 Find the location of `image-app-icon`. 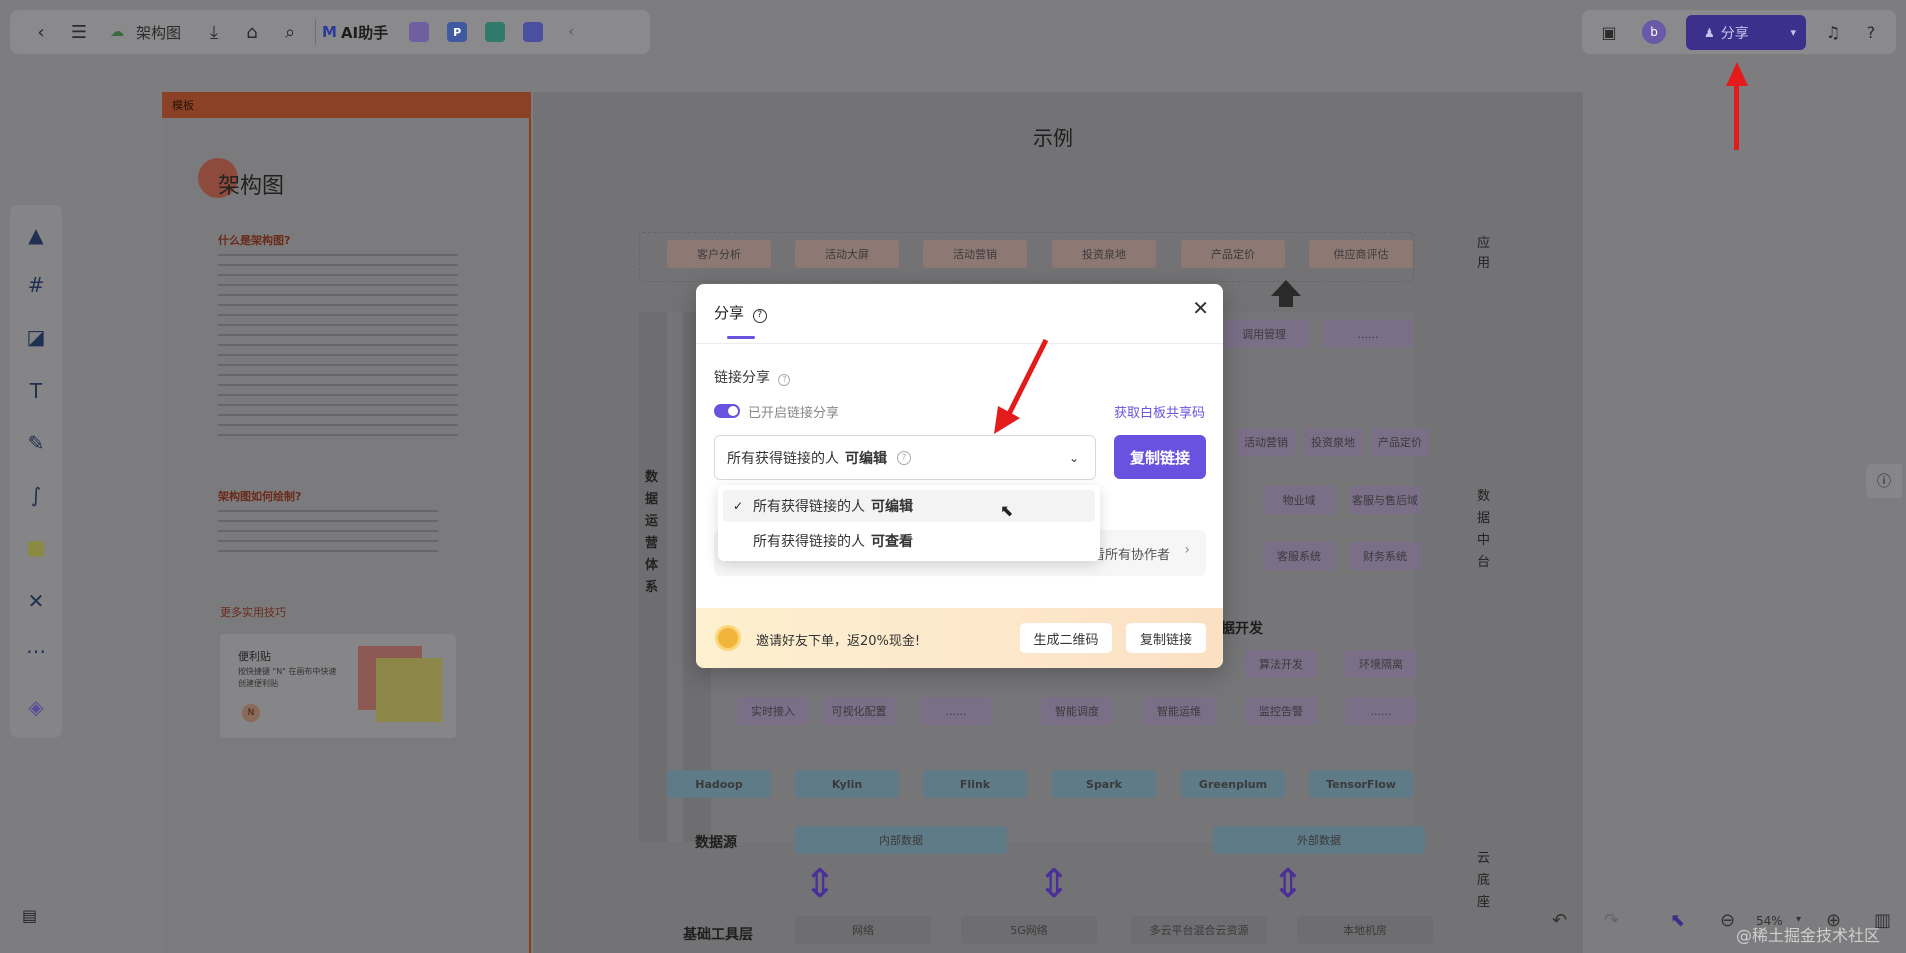

image-app-icon is located at coordinates (419, 32).